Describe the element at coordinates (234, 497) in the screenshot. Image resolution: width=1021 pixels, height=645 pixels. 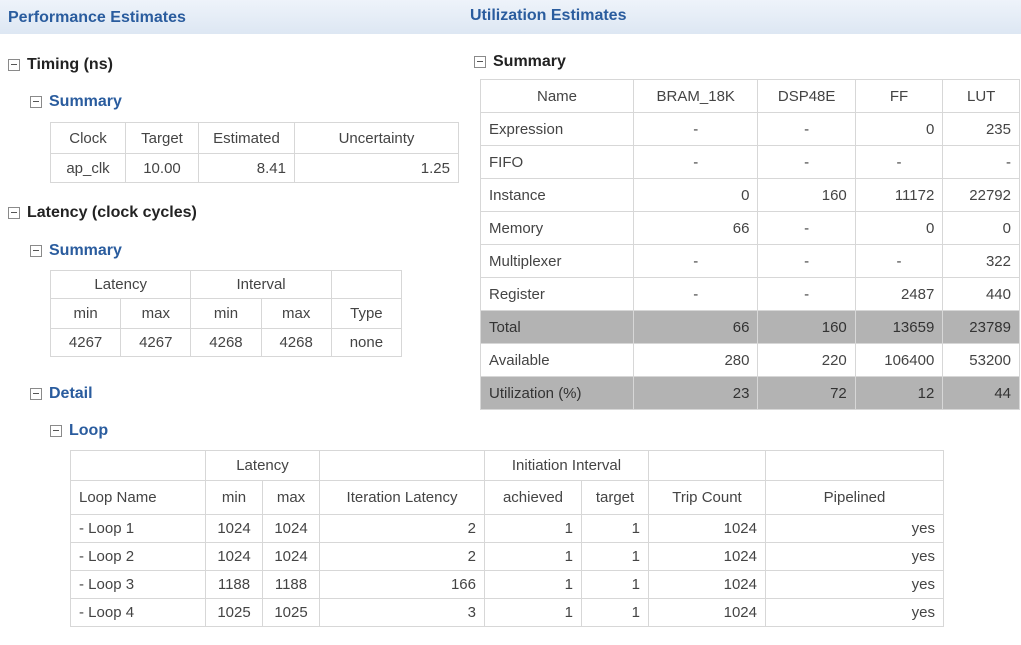
I see `loop-column-header: min` at that location.